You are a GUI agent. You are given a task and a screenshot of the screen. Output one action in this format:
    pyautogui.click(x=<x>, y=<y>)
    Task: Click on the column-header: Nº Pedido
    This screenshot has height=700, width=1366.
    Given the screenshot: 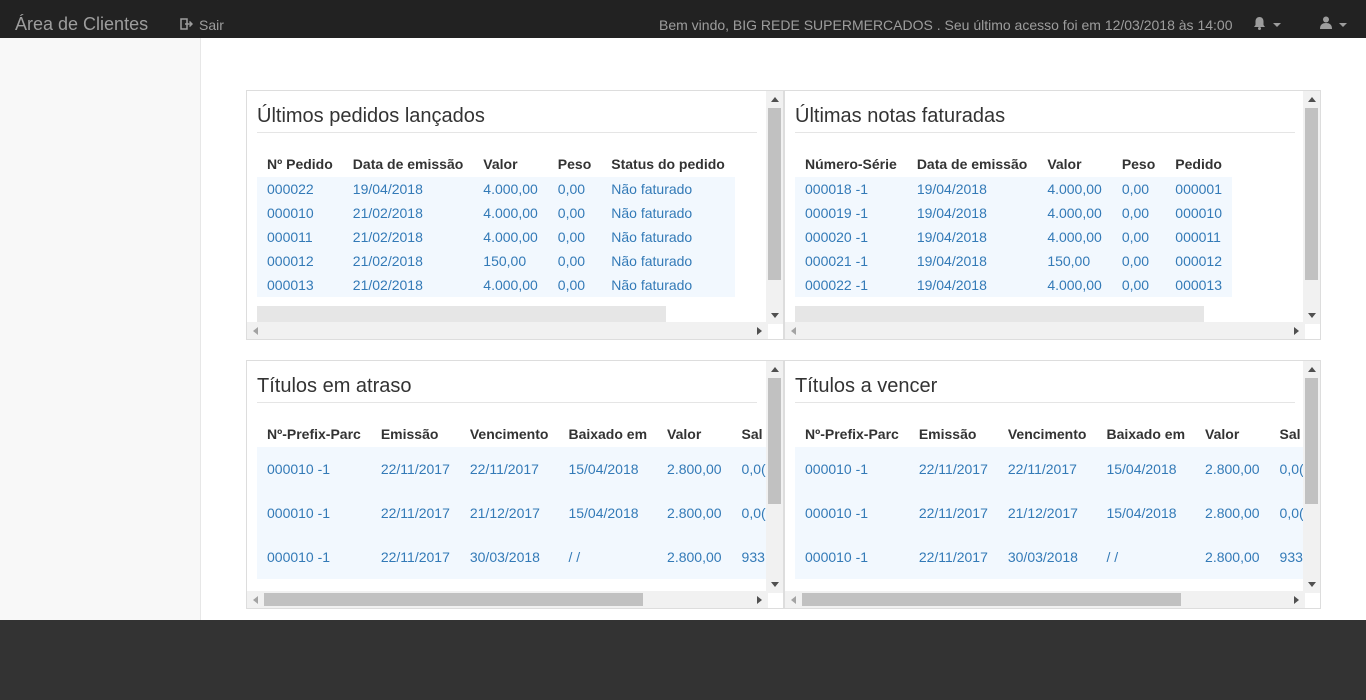 What is the action you would take?
    pyautogui.click(x=300, y=164)
    